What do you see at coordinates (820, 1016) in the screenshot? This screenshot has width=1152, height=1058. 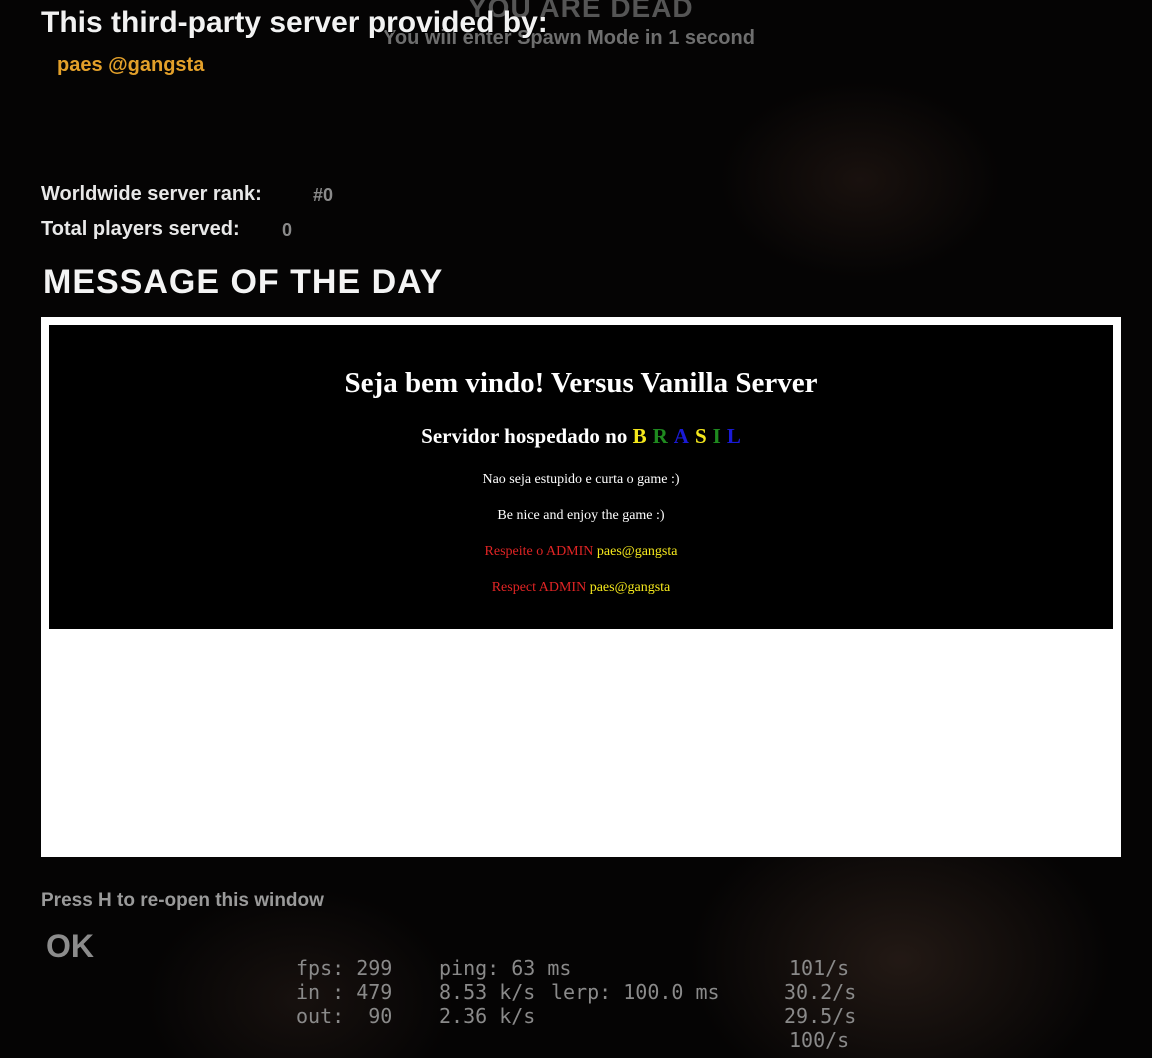 I see `netgraph-rate-3: 29.5/s` at bounding box center [820, 1016].